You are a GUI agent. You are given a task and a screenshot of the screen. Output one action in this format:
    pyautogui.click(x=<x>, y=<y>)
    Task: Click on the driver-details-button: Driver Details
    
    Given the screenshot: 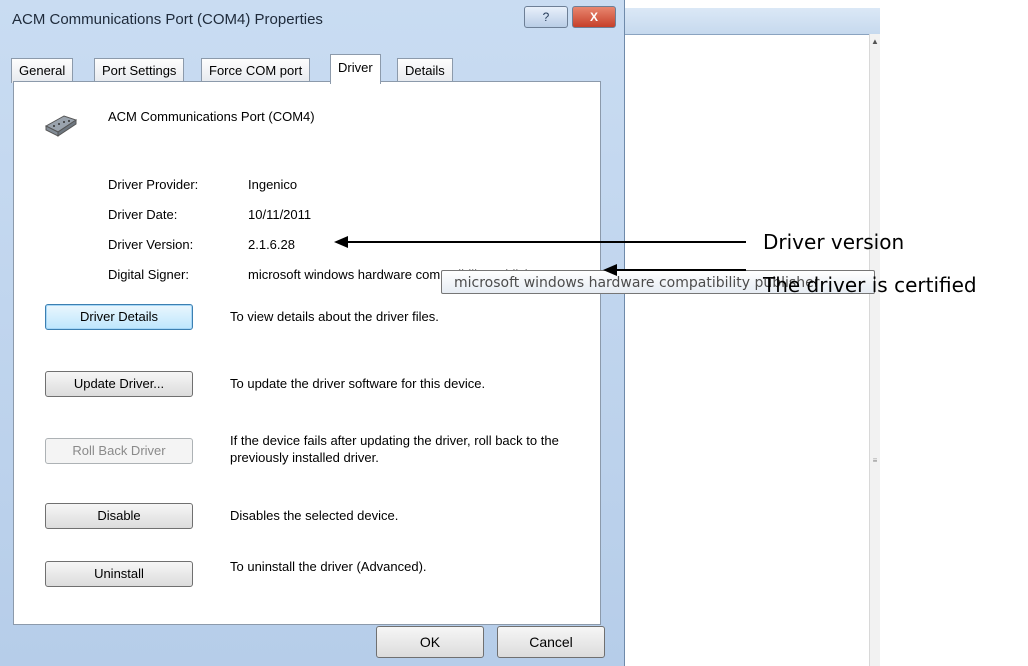 What is the action you would take?
    pyautogui.click(x=119, y=317)
    